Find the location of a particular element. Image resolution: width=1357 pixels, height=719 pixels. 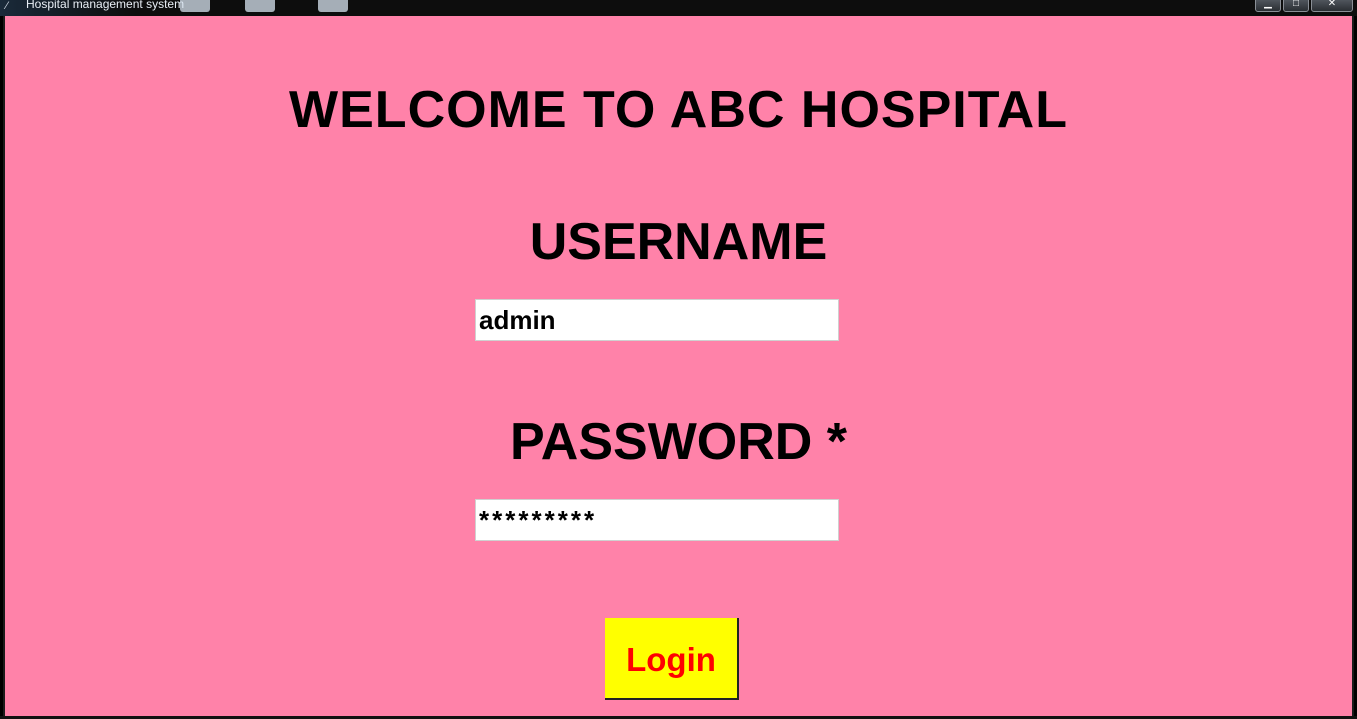

password-label: PASSWORD * is located at coordinates (678, 442).